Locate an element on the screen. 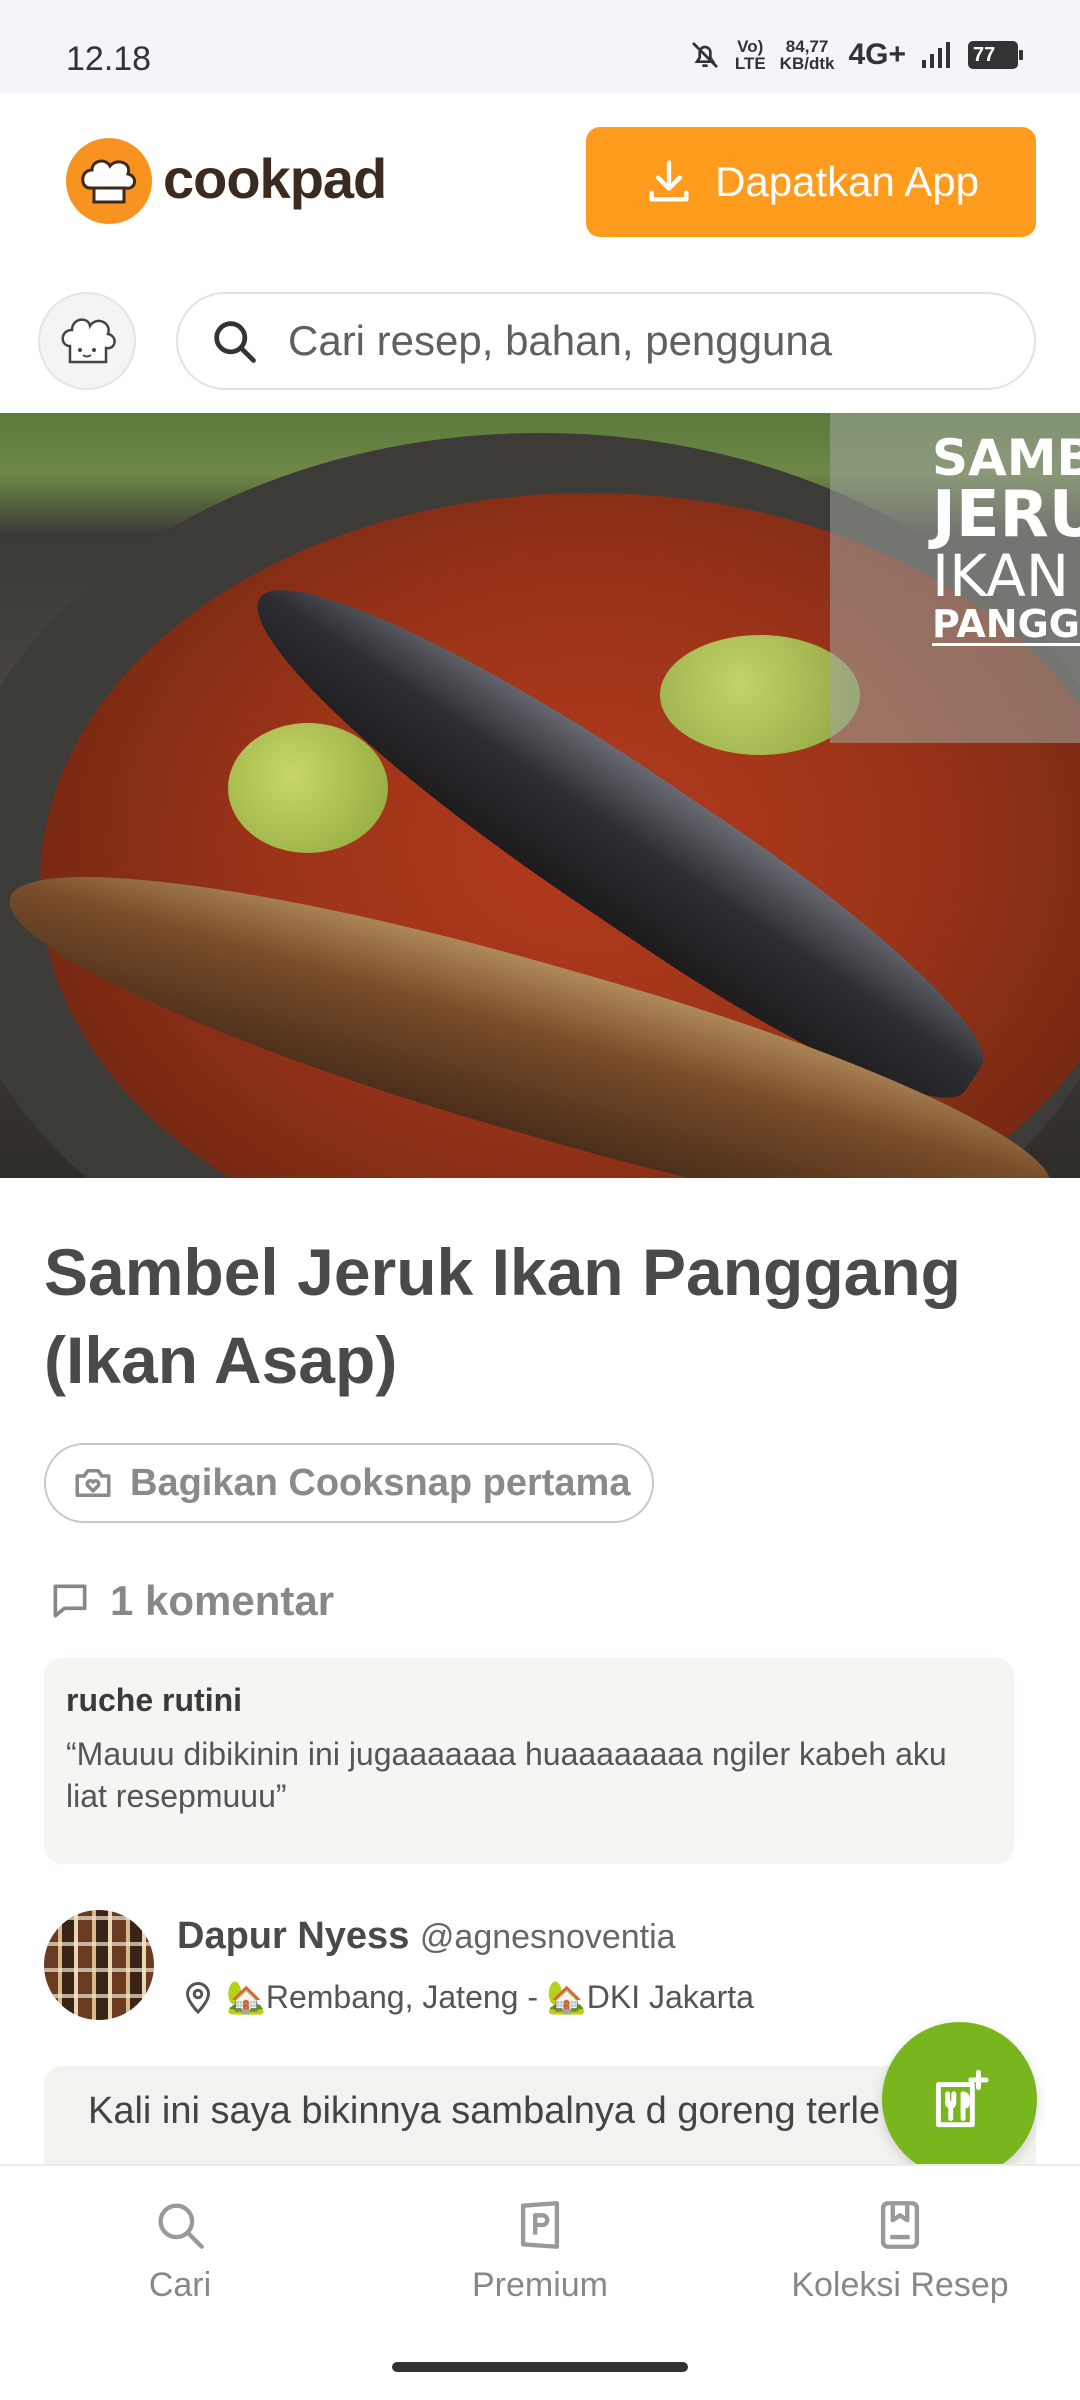  volte-indicator: Vo) LTE is located at coordinates (750, 55).